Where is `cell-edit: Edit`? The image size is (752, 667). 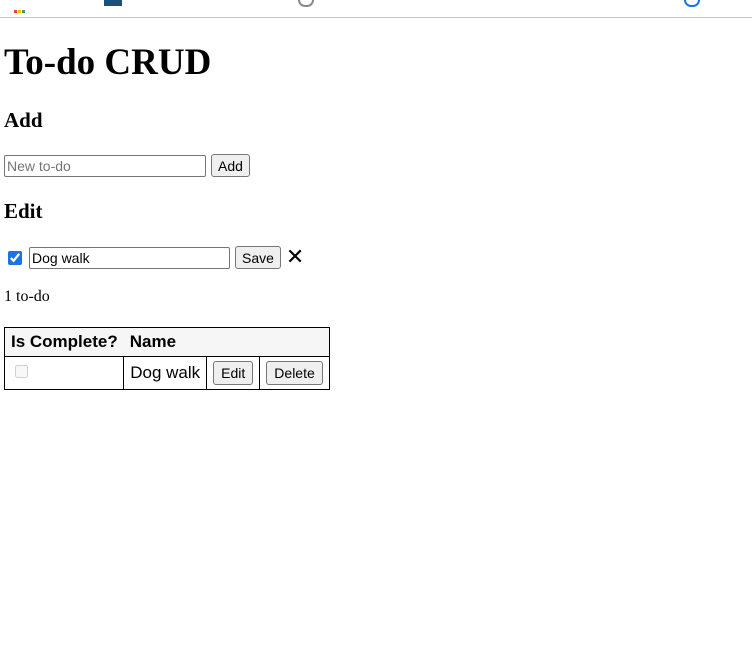 cell-edit: Edit is located at coordinates (233, 373).